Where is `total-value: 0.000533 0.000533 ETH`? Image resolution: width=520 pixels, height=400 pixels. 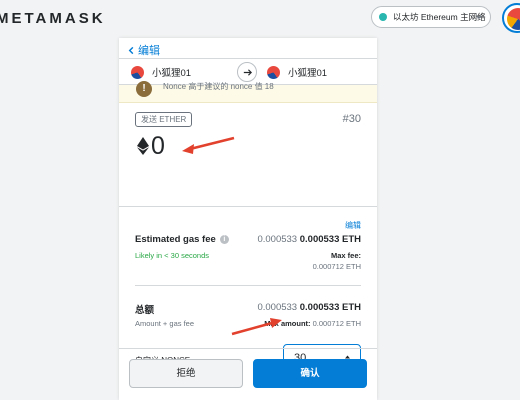
total-value: 0.000533 0.000533 ETH is located at coordinates (309, 307).